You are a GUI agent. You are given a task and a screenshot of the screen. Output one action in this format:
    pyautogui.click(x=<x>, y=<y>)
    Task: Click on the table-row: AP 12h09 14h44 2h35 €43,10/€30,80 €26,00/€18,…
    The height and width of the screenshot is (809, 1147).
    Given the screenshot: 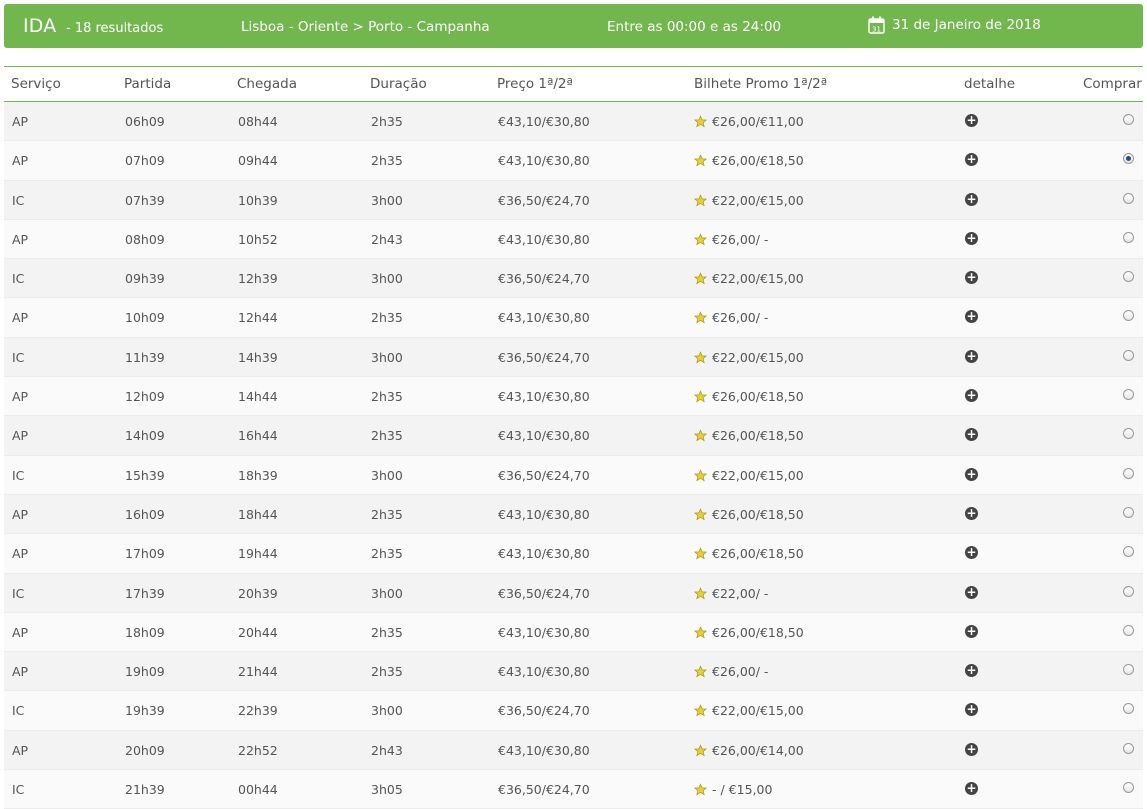 What is the action you would take?
    pyautogui.click(x=573, y=397)
    